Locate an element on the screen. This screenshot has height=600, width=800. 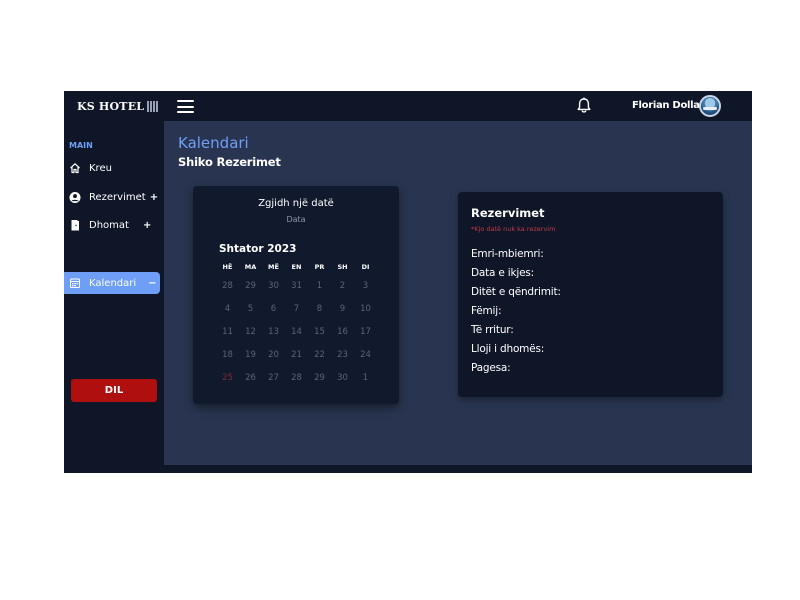
calendar-day: 23 is located at coordinates (342, 355).